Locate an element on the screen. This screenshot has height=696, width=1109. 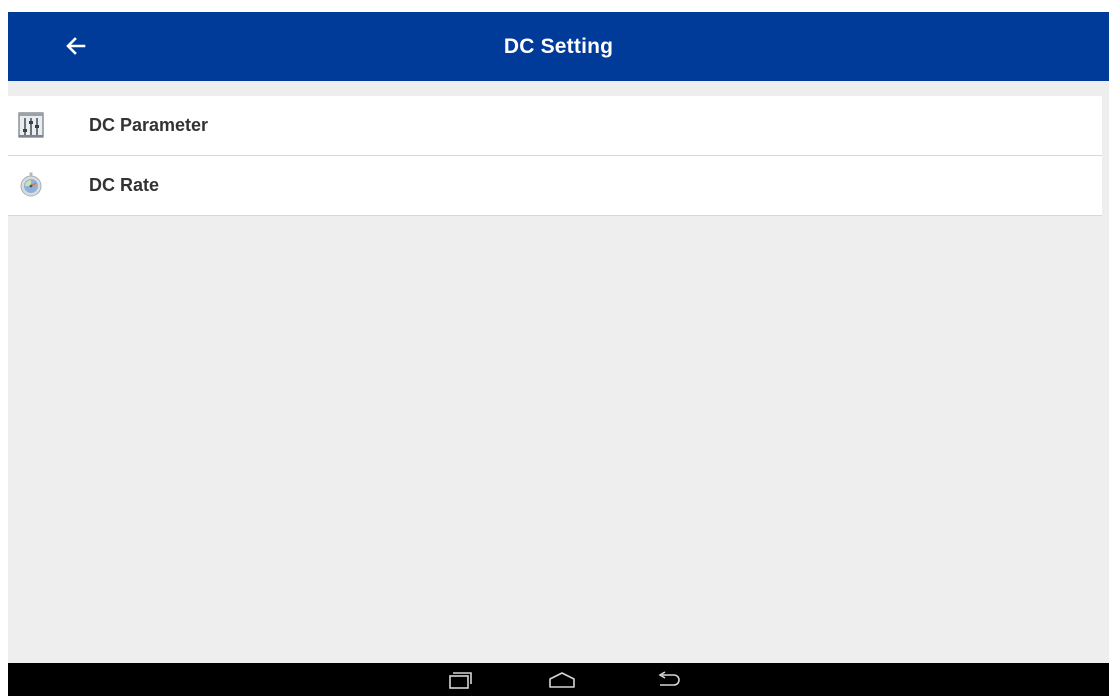
page-title: DC Setting is located at coordinates (558, 46).